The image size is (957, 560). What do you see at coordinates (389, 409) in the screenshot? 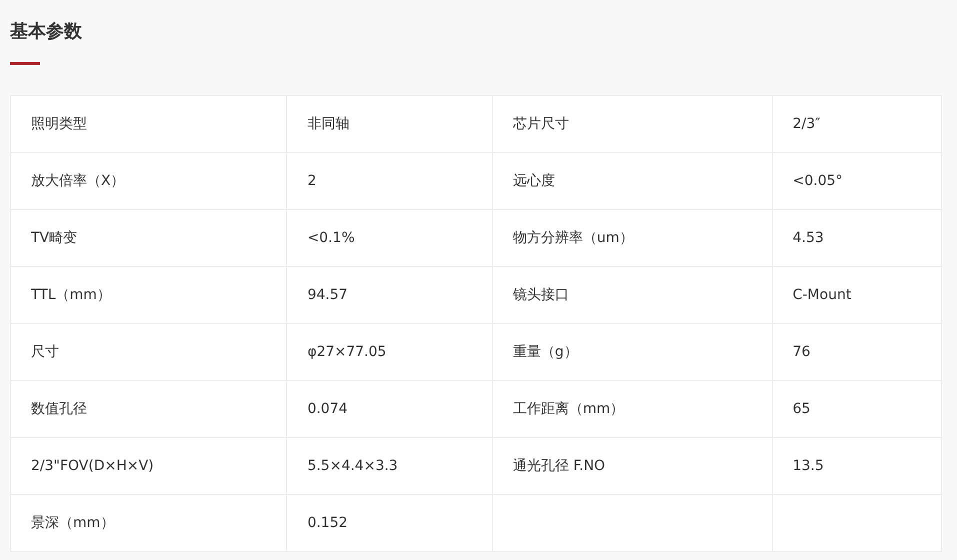
I see `table-cell: 0.074` at bounding box center [389, 409].